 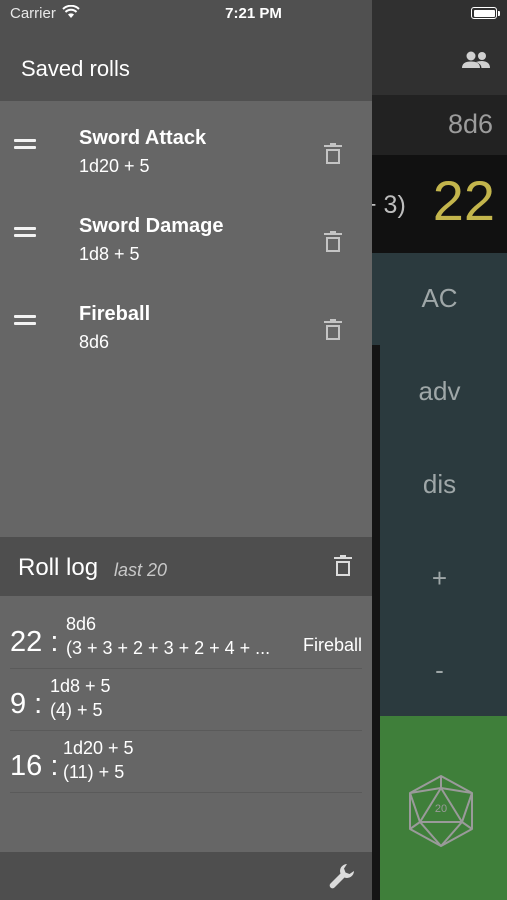 What do you see at coordinates (186, 326) in the screenshot?
I see `saved-roll-item: Fireball 8d6` at bounding box center [186, 326].